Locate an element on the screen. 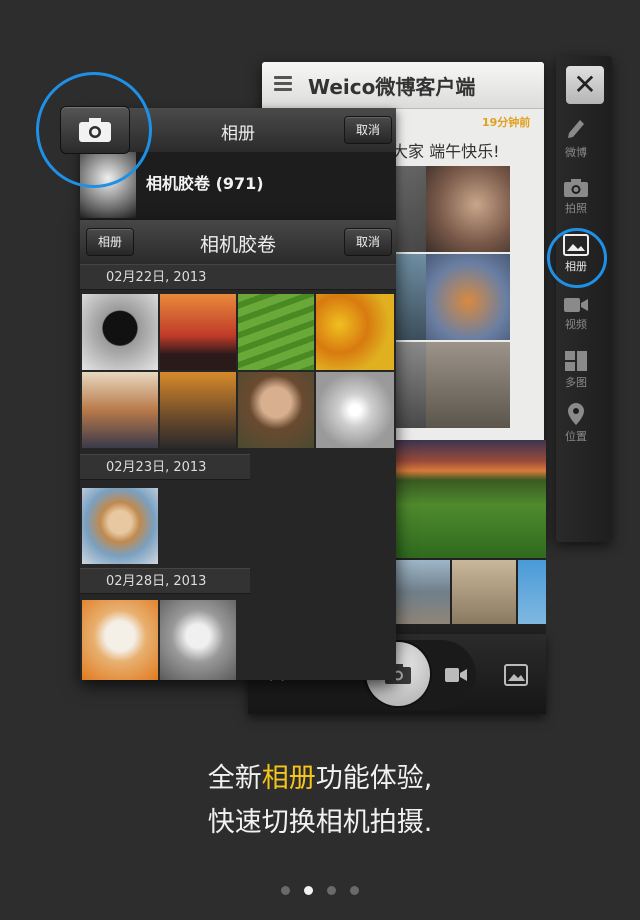  pencil-icon is located at coordinates (576, 129).